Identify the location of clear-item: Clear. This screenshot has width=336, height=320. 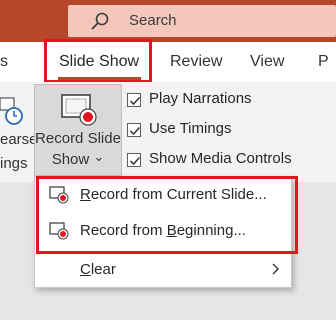
(98, 269).